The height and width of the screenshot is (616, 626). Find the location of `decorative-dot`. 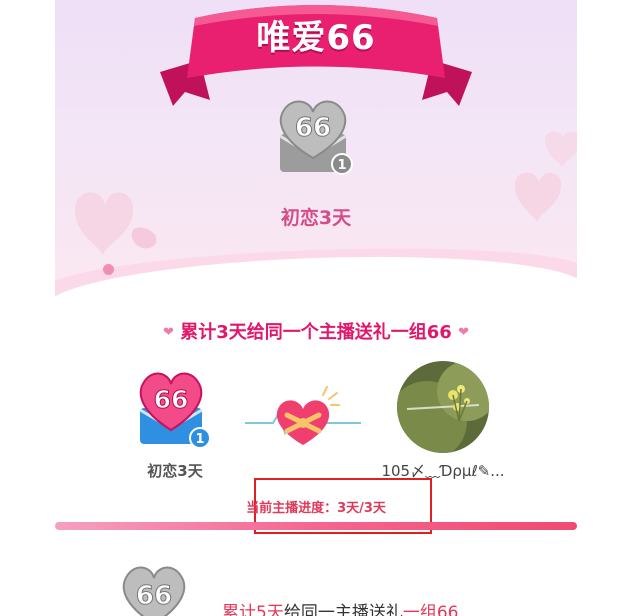

decorative-dot is located at coordinates (108, 269).